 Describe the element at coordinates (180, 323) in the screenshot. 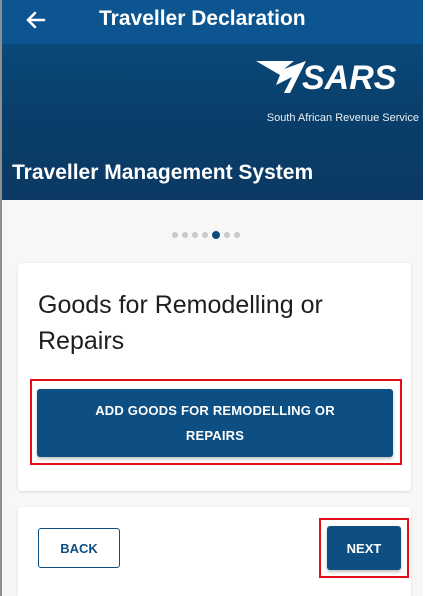

I see `section-title: Goods for Remodelling or Repairs` at that location.